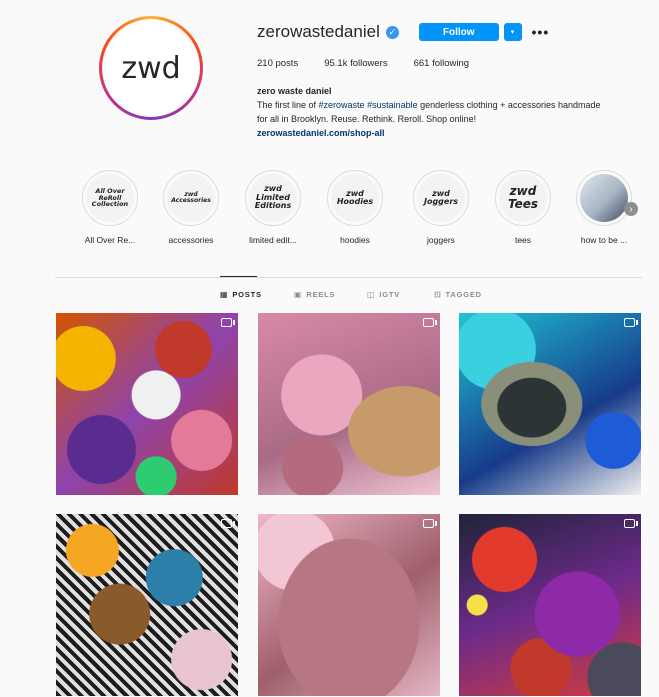  Describe the element at coordinates (371, 294) in the screenshot. I see `igtv-icon: ◫` at that location.